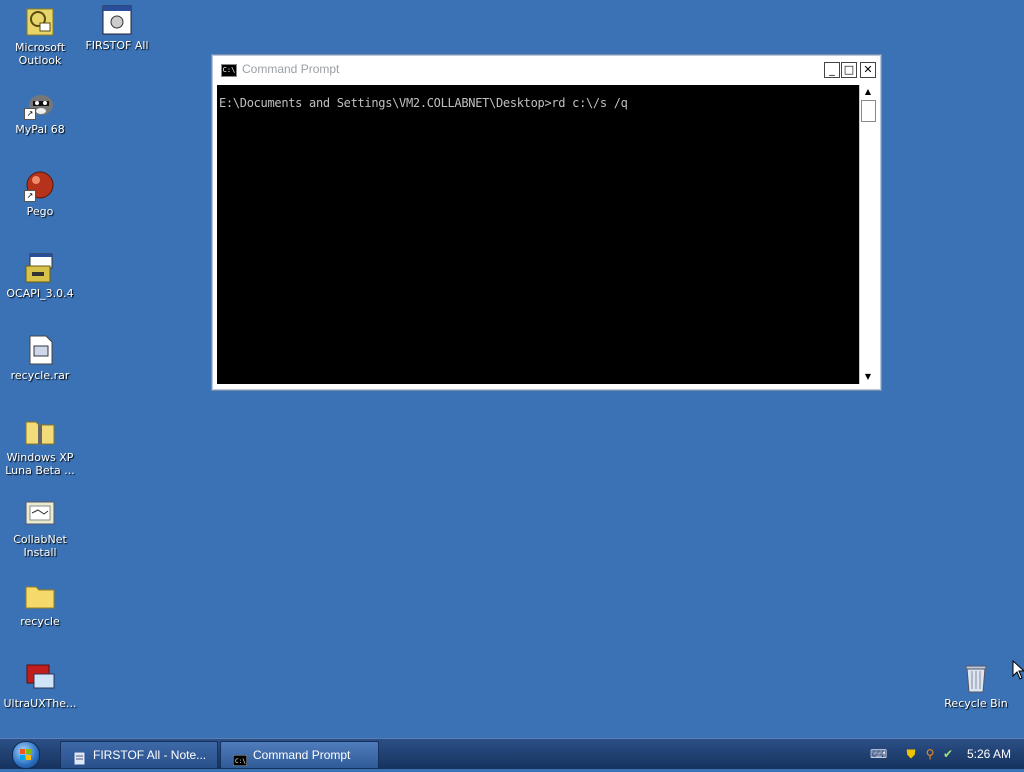 The height and width of the screenshot is (772, 1024). Describe the element at coordinates (117, 20) in the screenshot. I see `notepad-document-icon` at that location.